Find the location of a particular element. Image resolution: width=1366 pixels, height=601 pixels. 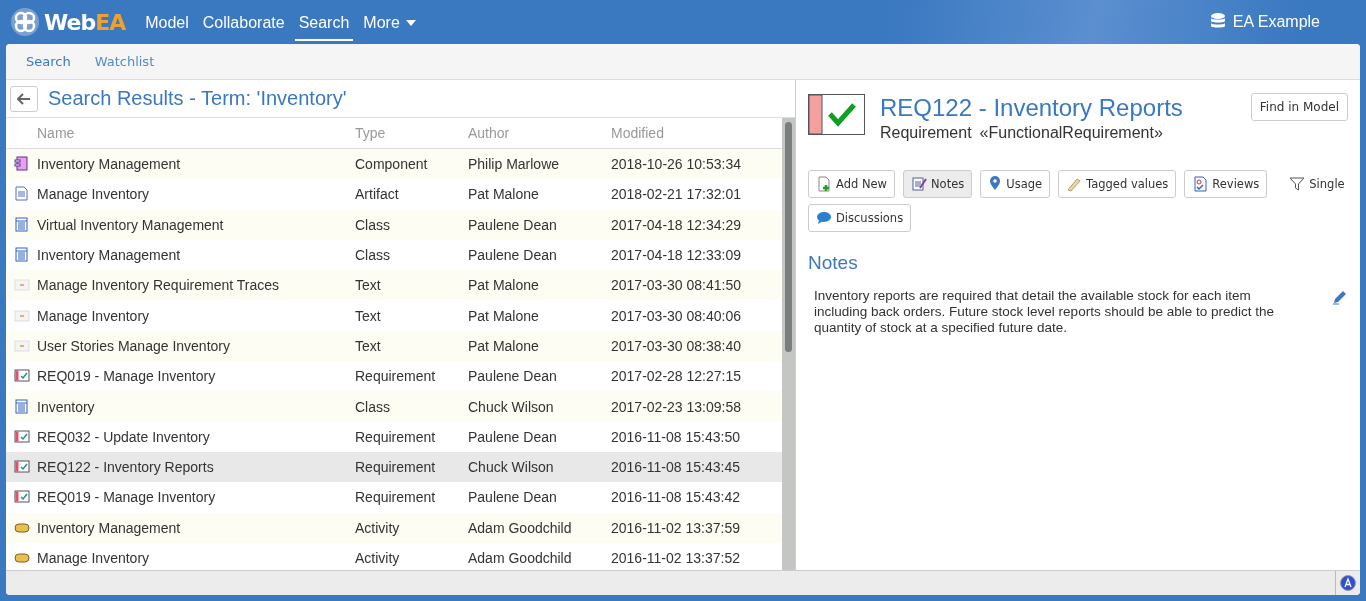

modified-cell-text: 2017-04-18 12:34:29 is located at coordinates (676, 224).